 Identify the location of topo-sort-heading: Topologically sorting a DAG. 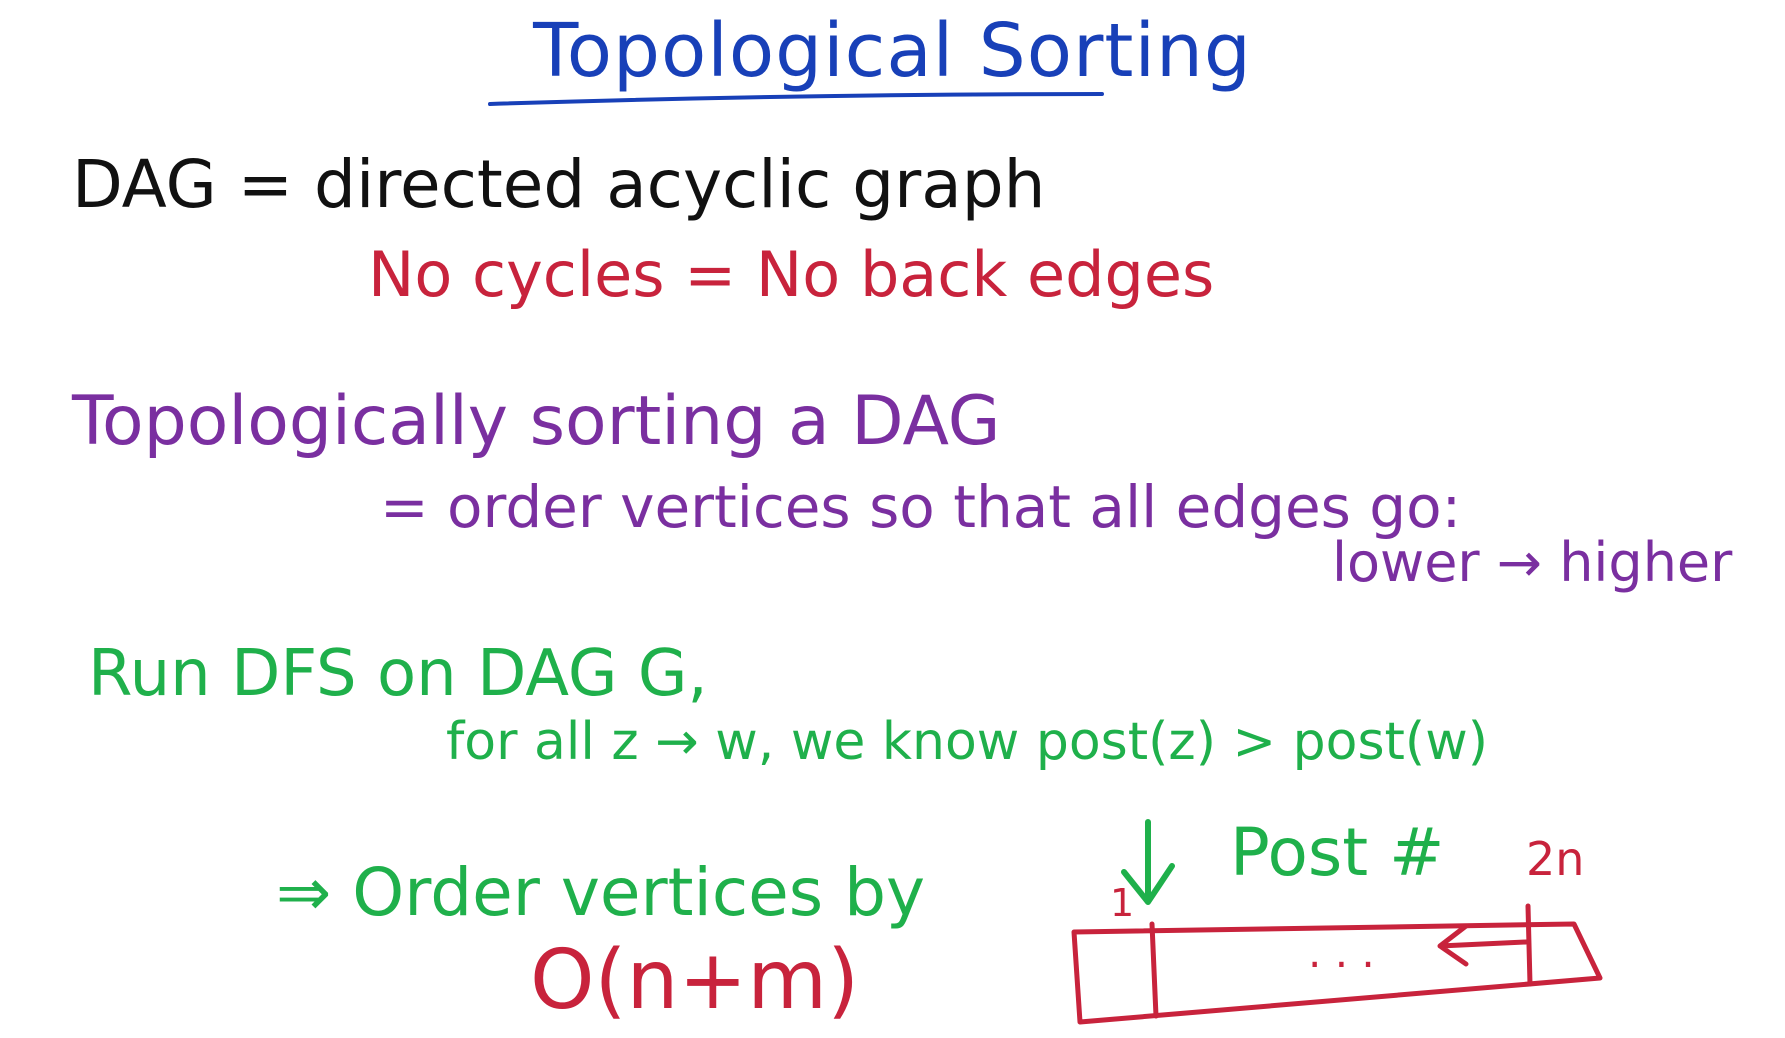
(536, 421).